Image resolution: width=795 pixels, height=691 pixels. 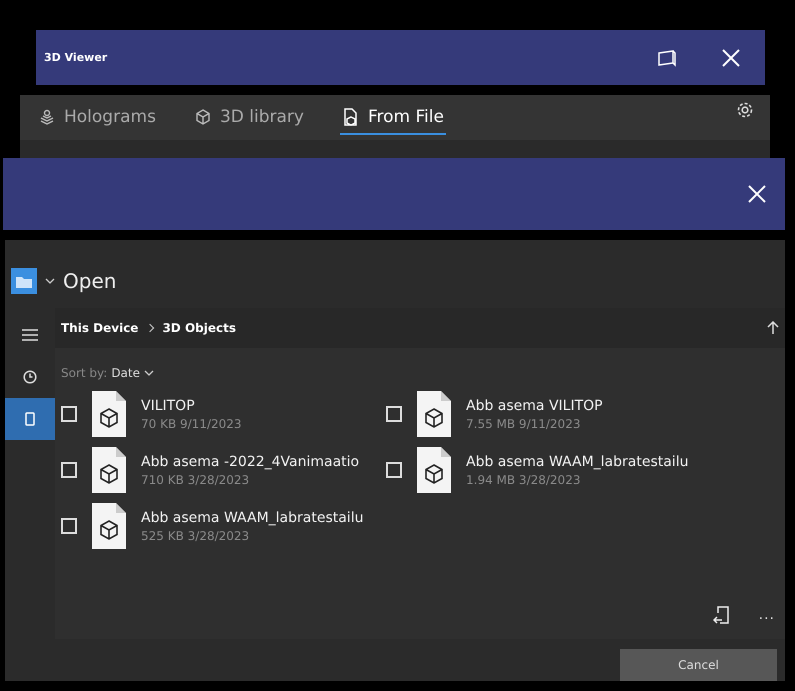 What do you see at coordinates (99, 328) in the screenshot?
I see `breadcrumb-item: This Device` at bounding box center [99, 328].